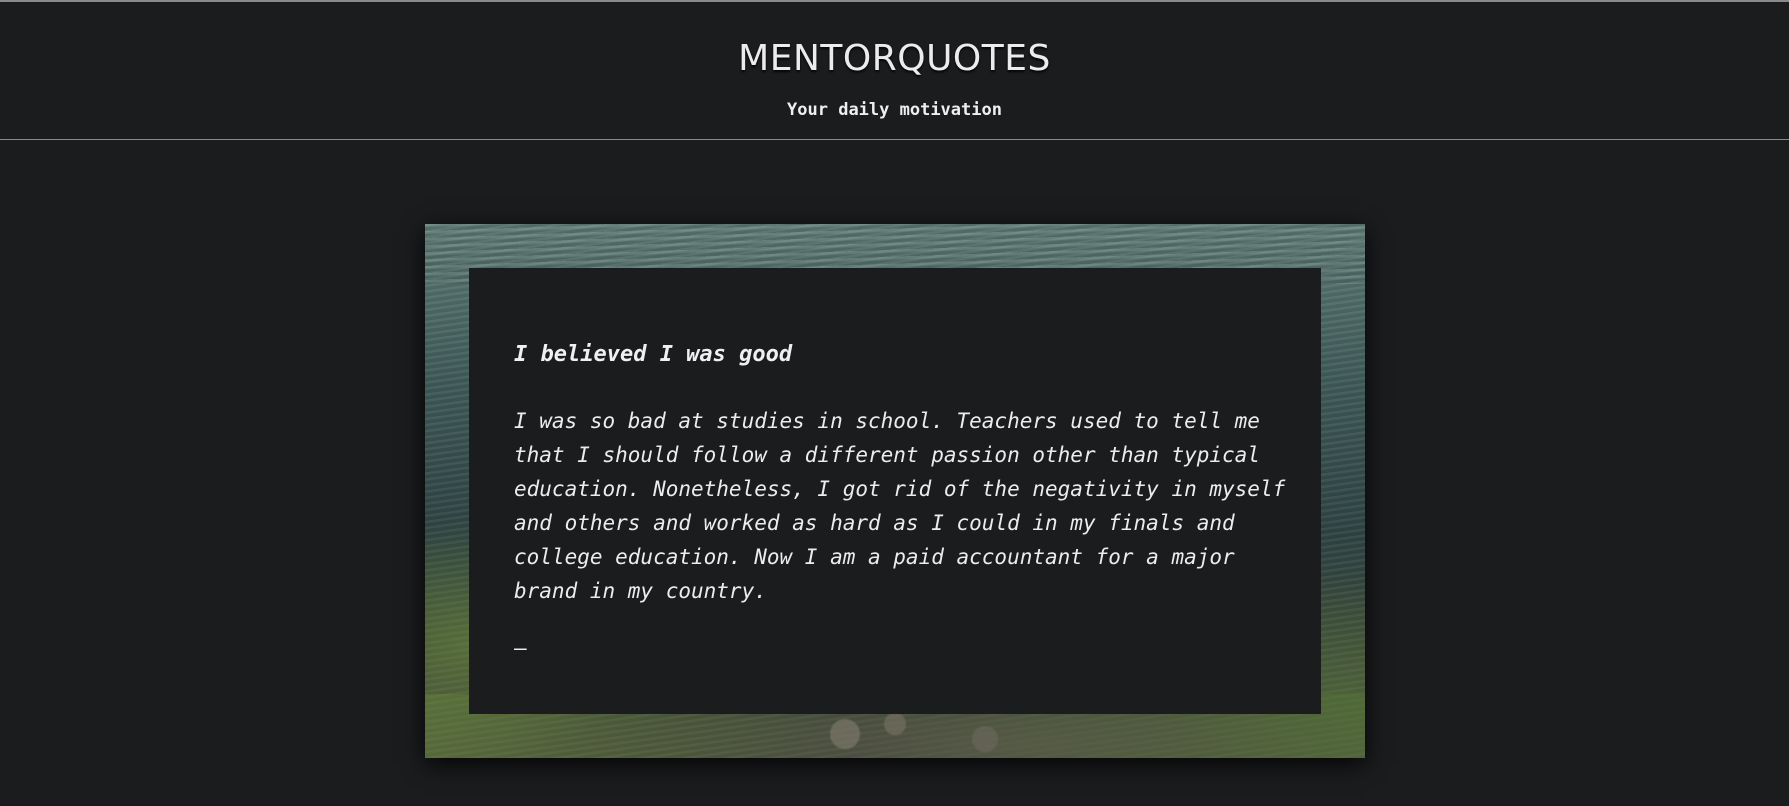  Describe the element at coordinates (894, 58) in the screenshot. I see `site-title: MENTORQUOTES` at that location.